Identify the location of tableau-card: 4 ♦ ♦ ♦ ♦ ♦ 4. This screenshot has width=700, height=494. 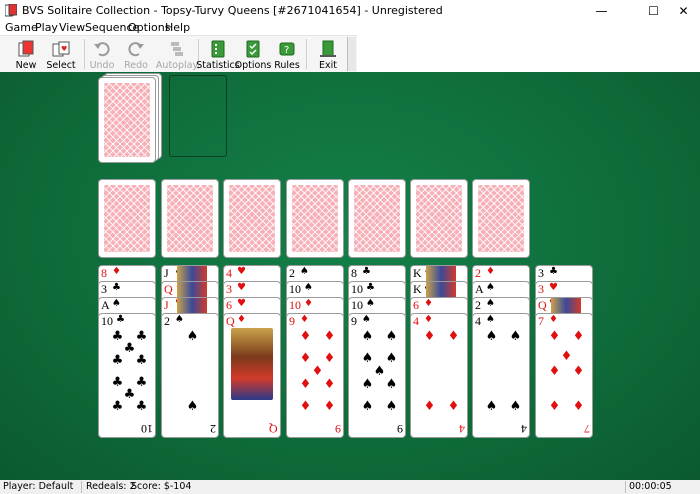
(439, 375).